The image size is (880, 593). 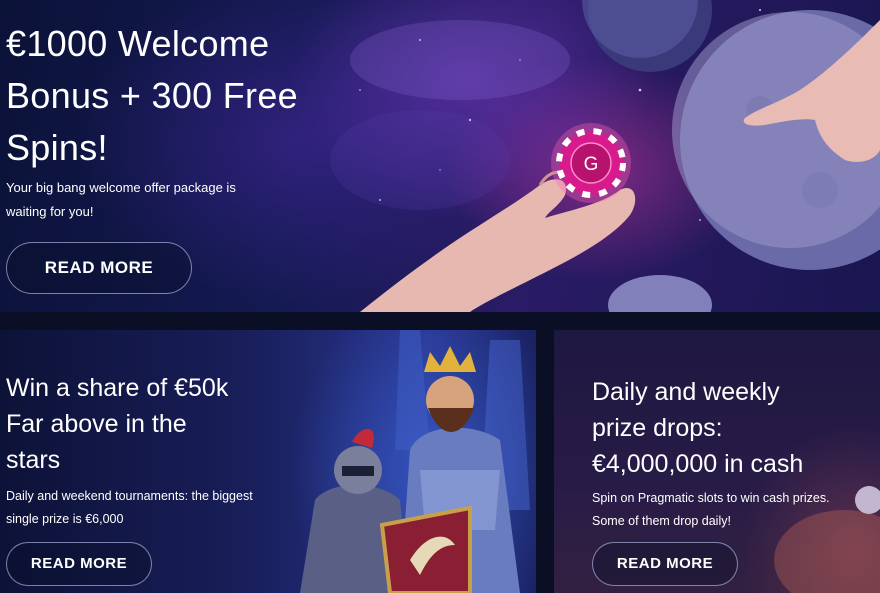 I want to click on hero-subtitle-line: waiting for you!, so click(x=50, y=211).